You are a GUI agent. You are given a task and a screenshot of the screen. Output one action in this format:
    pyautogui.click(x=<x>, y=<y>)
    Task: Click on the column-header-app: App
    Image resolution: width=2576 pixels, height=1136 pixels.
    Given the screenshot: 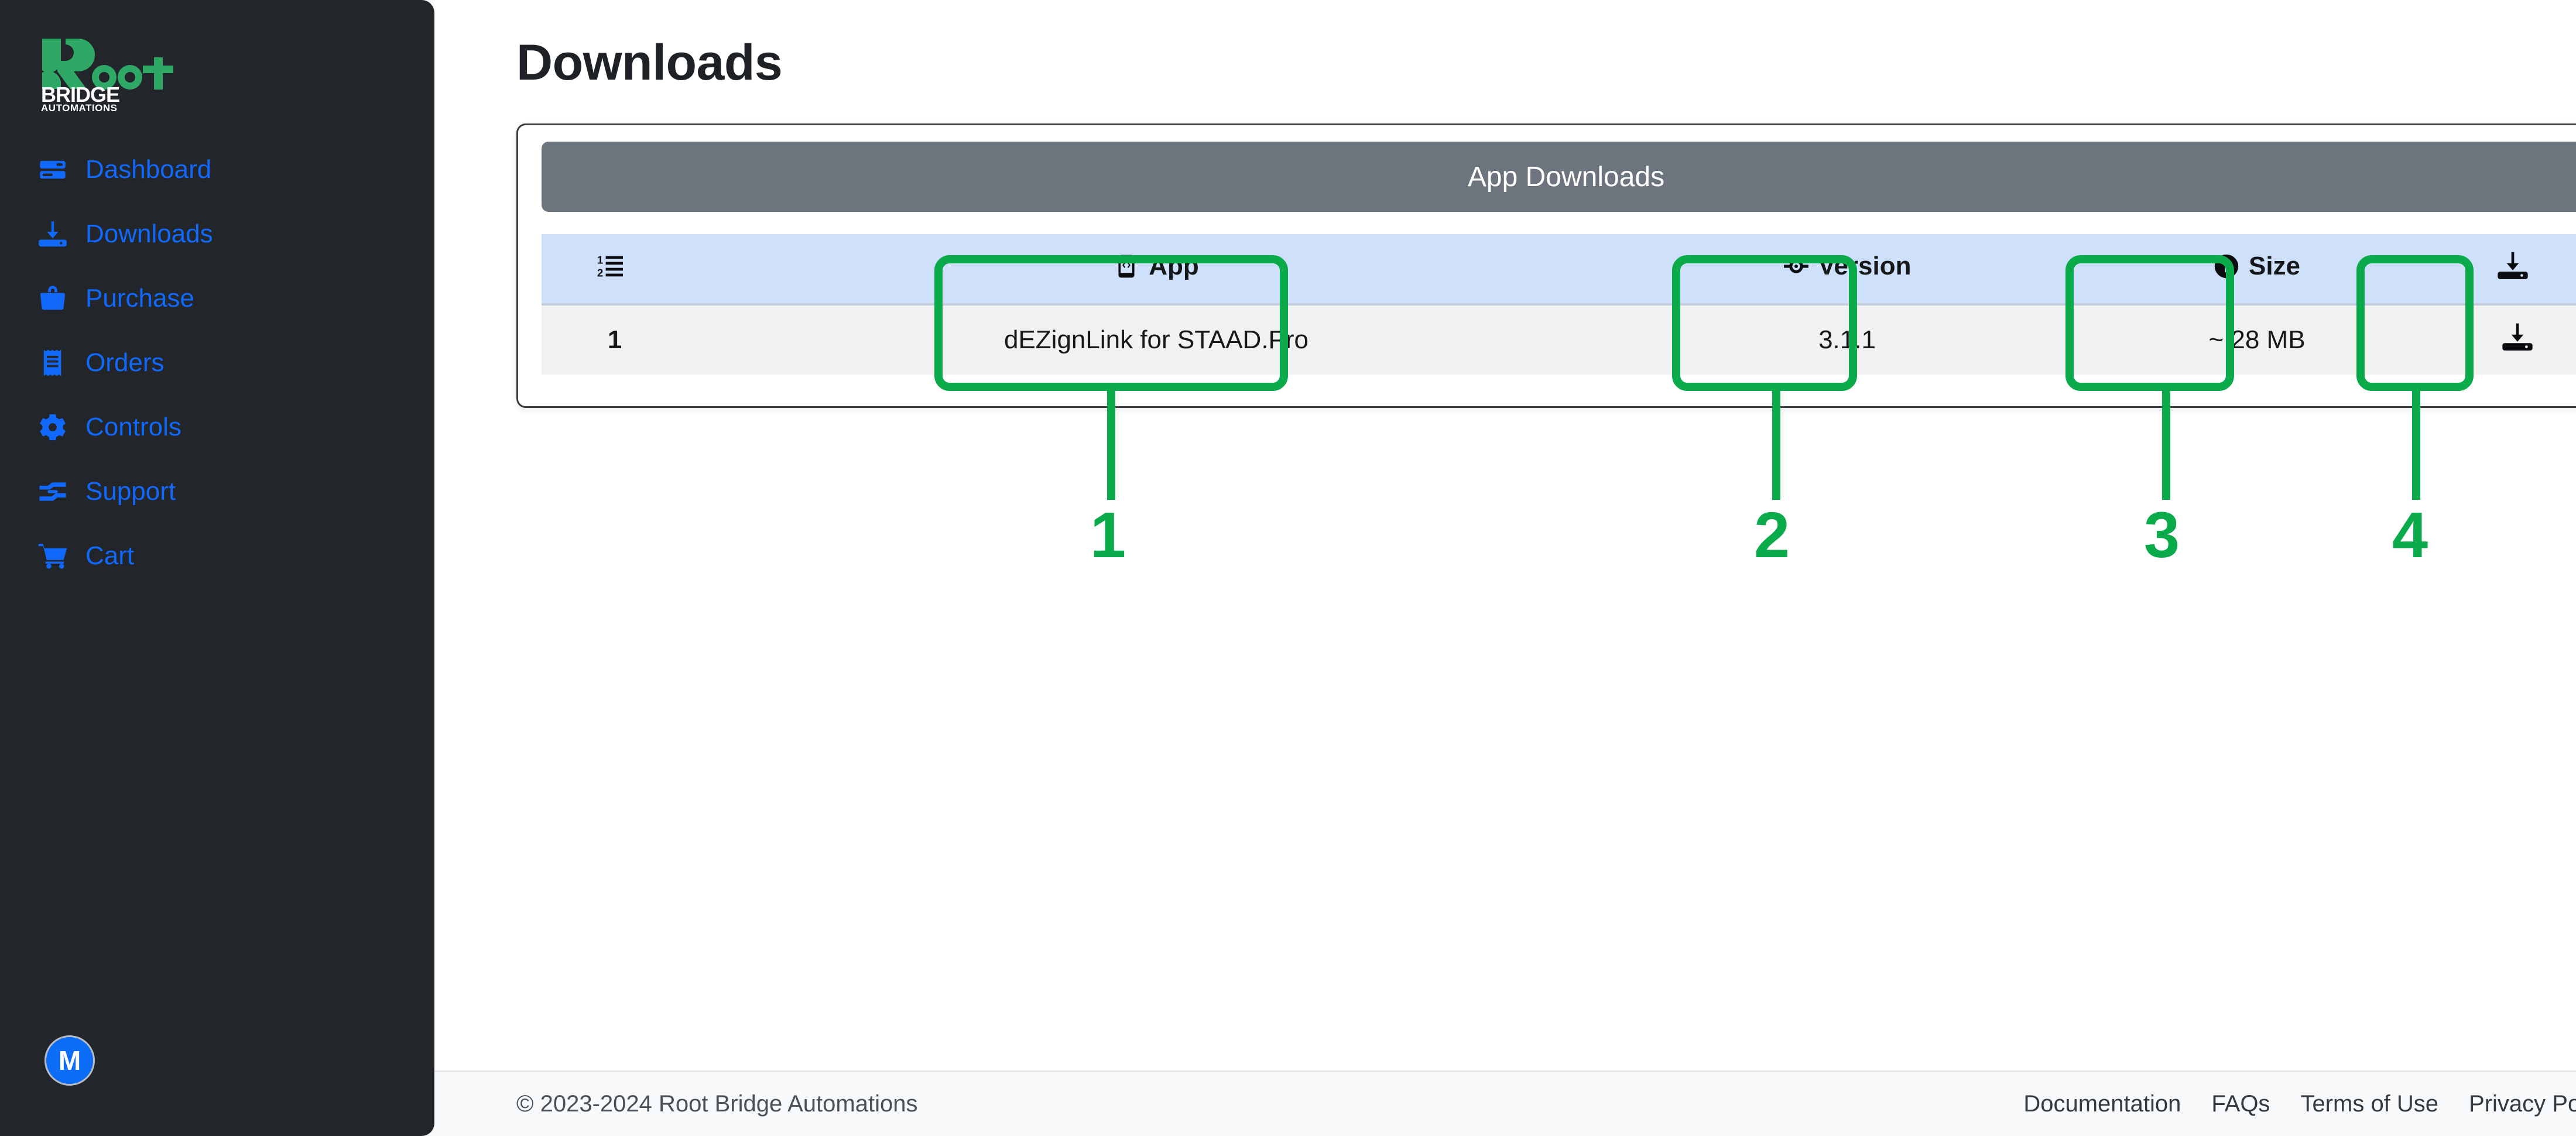 What is the action you would take?
    pyautogui.click(x=1156, y=270)
    